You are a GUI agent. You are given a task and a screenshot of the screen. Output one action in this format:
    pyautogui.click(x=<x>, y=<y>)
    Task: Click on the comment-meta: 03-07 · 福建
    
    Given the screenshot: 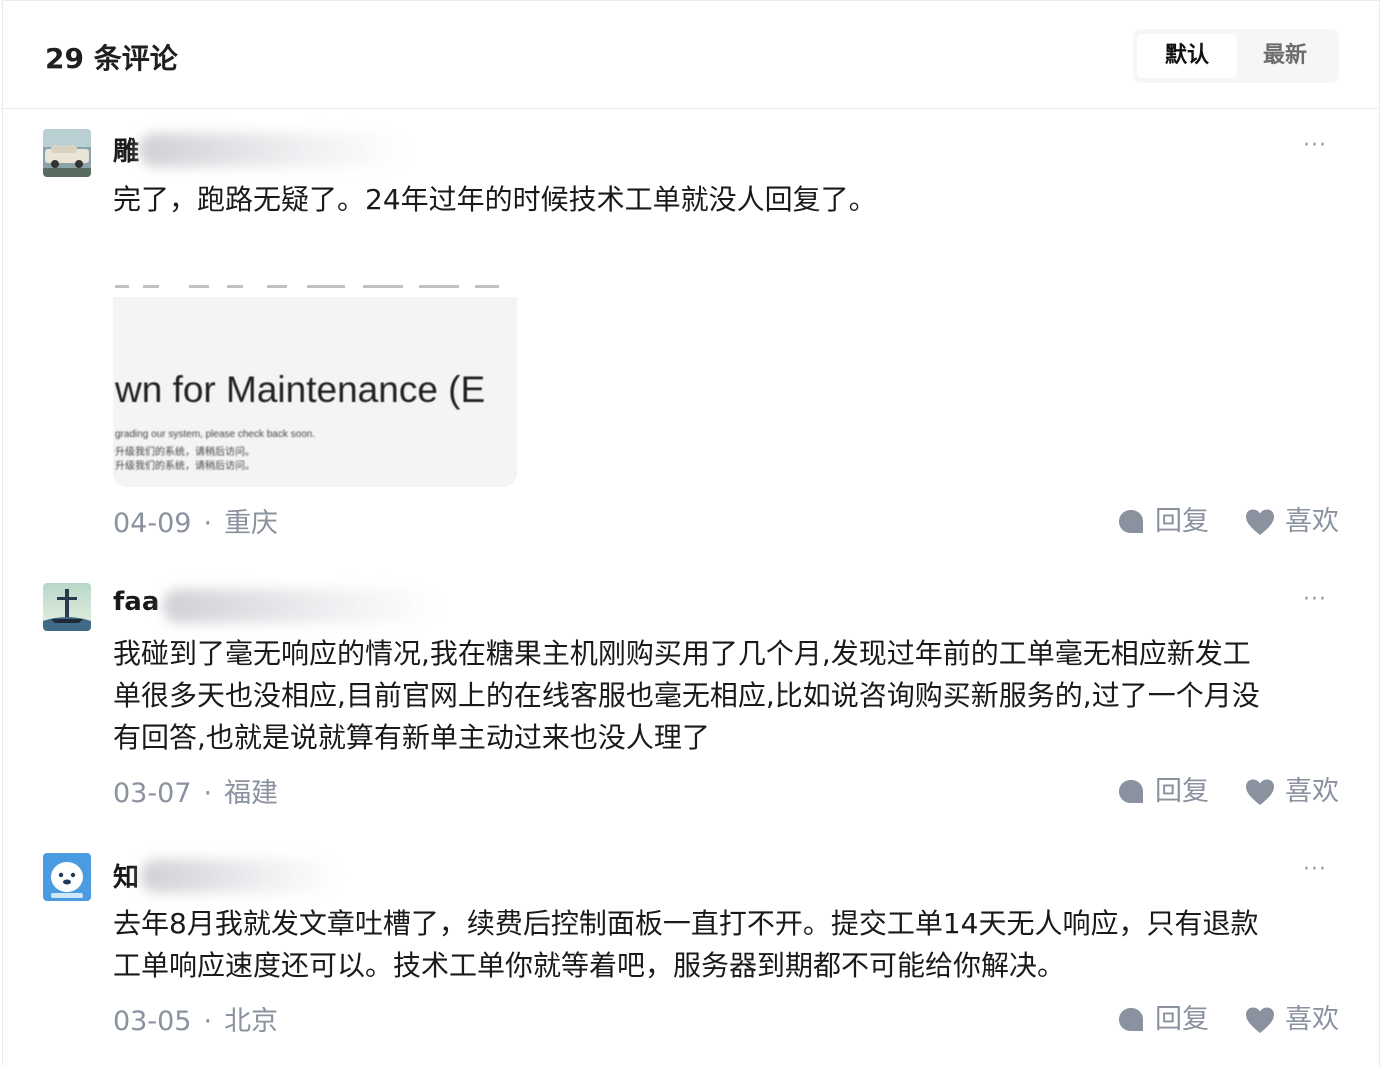 What is the action you would take?
    pyautogui.click(x=196, y=793)
    